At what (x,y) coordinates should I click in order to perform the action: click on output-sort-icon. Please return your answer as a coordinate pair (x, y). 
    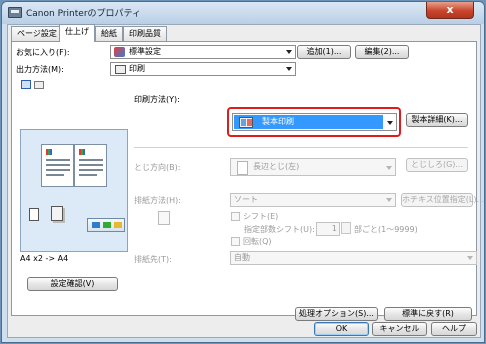
    Looking at the image, I should click on (164, 218).